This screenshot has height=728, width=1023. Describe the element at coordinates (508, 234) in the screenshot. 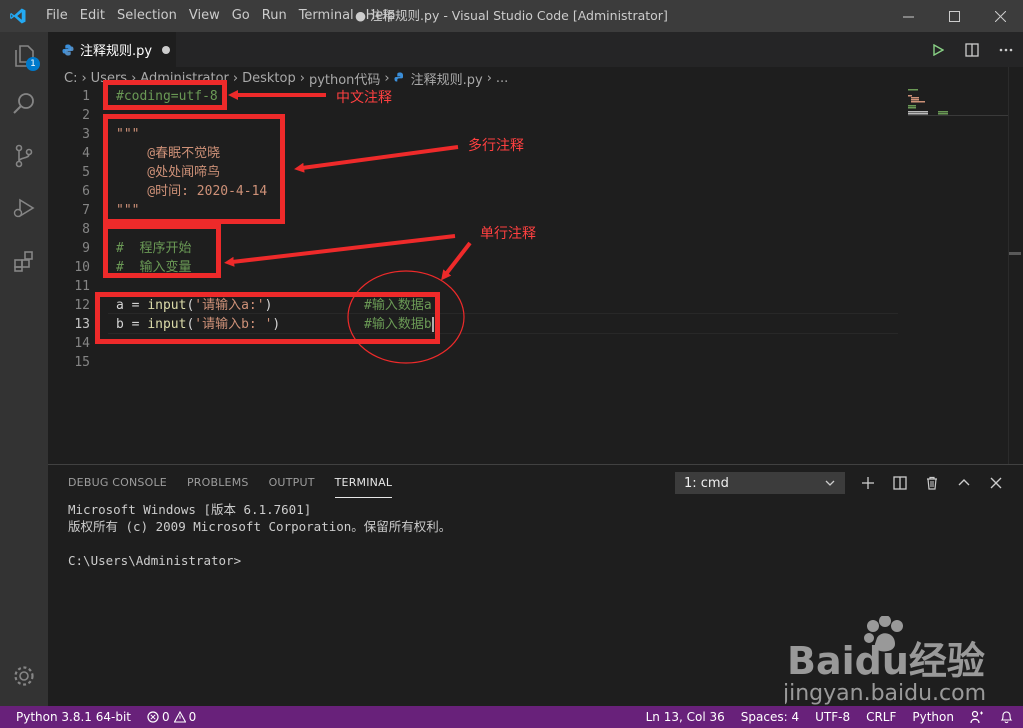

I see `annotation-label: 单行注释` at that location.